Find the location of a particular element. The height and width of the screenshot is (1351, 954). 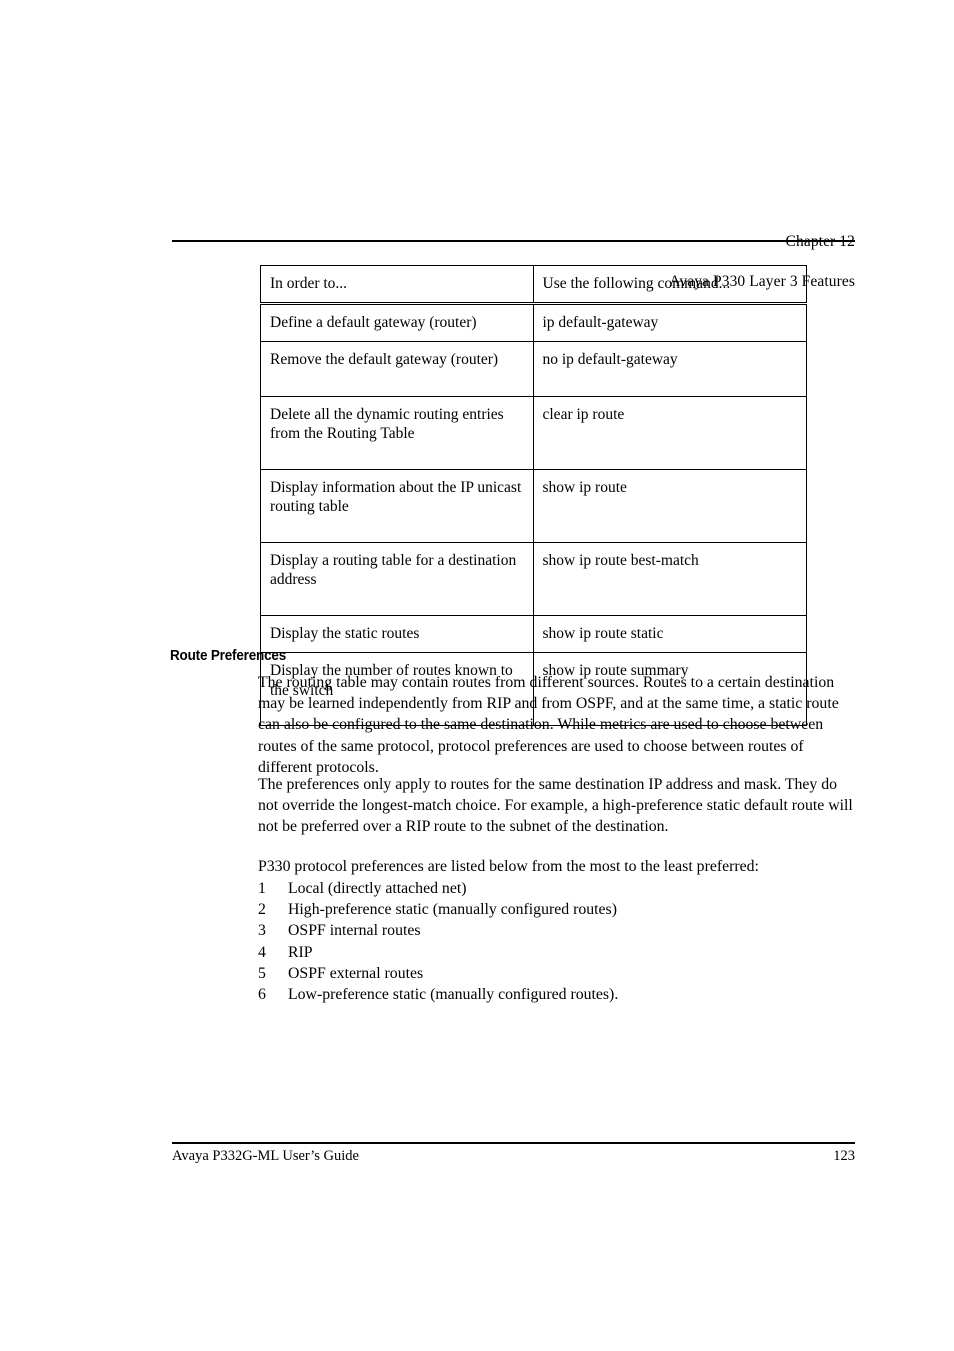

cell-task: Remove the default gateway (router) is located at coordinates (397, 369).